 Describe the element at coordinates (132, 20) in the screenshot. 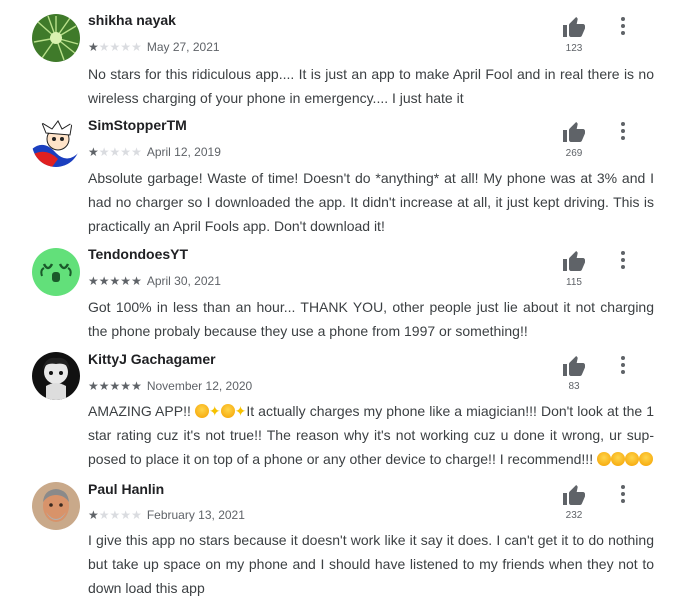

I see `author-name: shikha nayak` at that location.